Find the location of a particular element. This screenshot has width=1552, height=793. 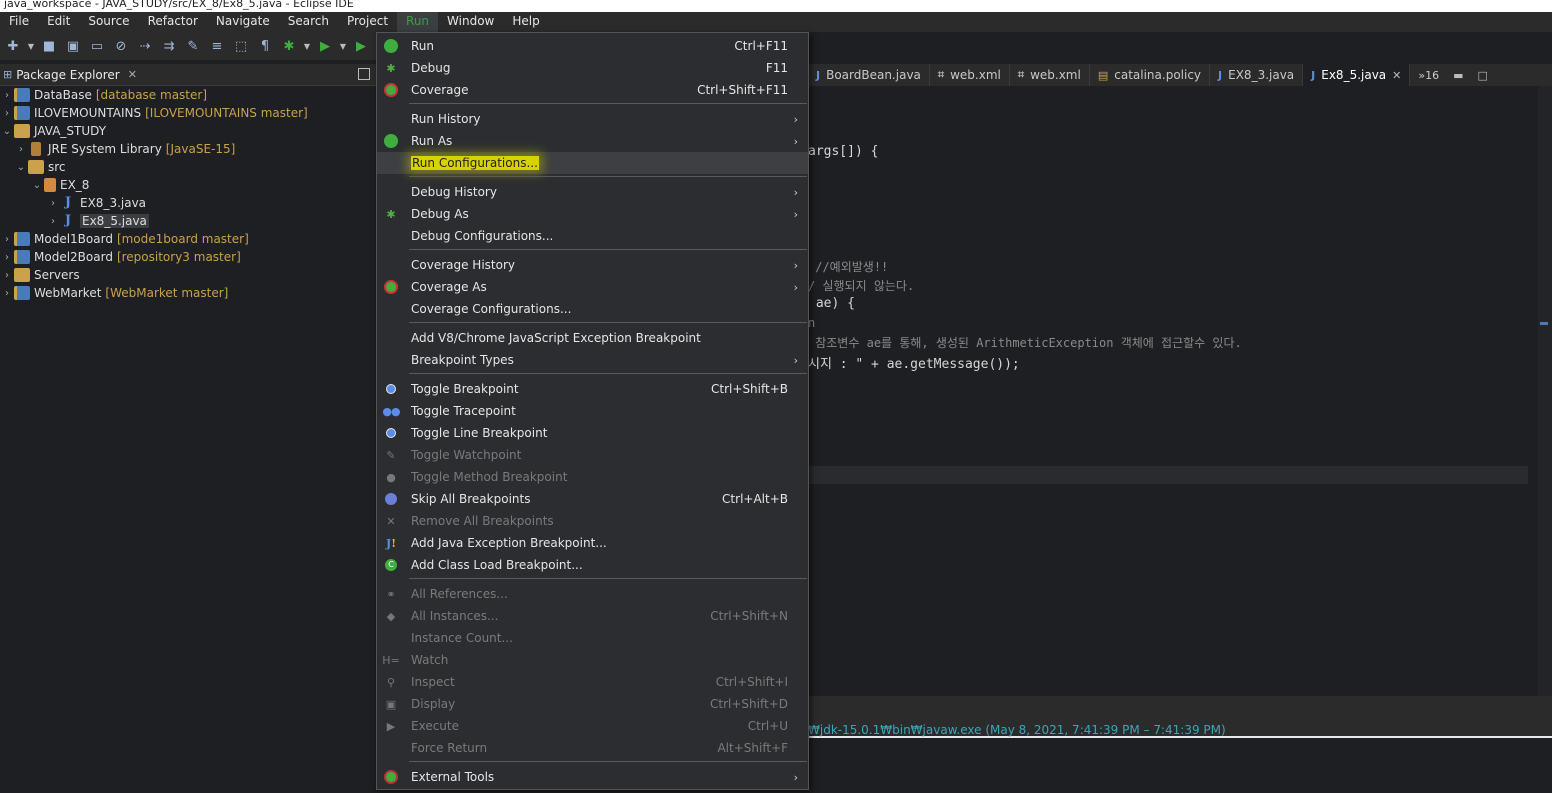

menu-item-toggle-breakpoint: Toggle Breakpoint Ctrl+Shift+B is located at coordinates (592, 389).